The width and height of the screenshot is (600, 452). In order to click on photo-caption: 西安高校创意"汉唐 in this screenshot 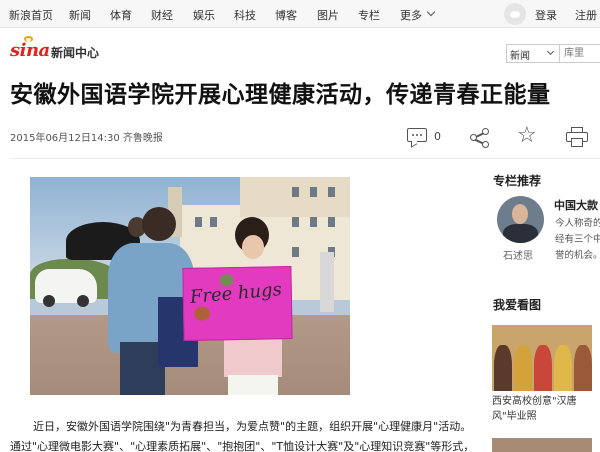, I will do `click(534, 399)`.